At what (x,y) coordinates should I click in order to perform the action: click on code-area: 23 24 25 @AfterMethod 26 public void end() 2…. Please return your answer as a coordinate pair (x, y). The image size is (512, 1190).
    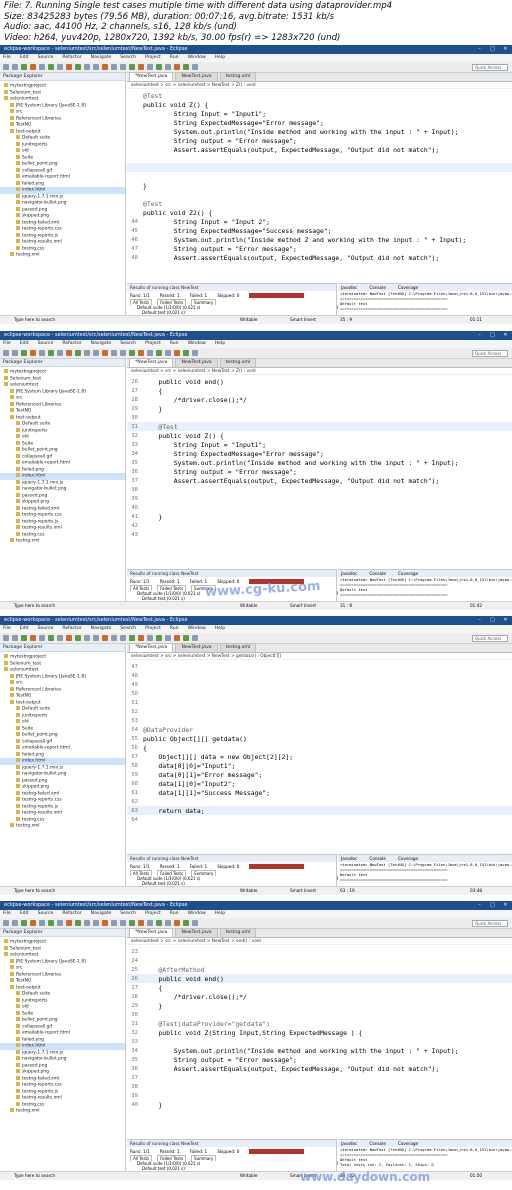
    Looking at the image, I should click on (319, 1027).